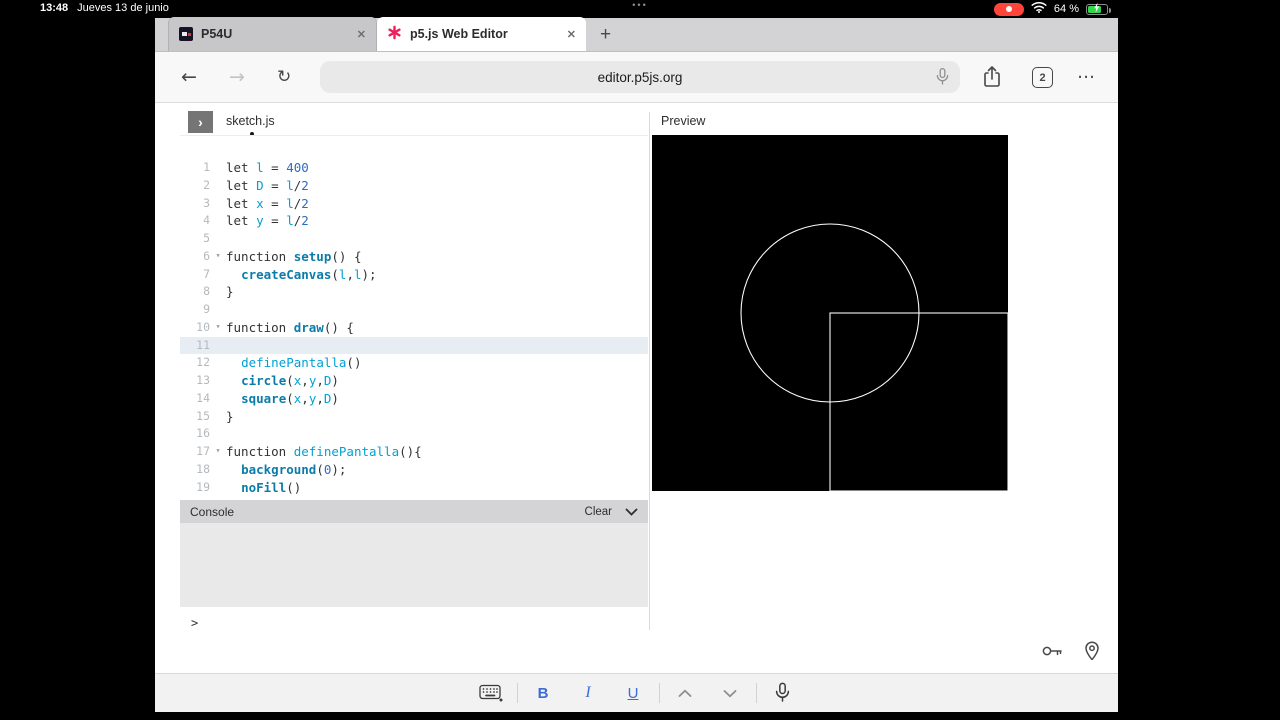  I want to click on share-button, so click(992, 79).